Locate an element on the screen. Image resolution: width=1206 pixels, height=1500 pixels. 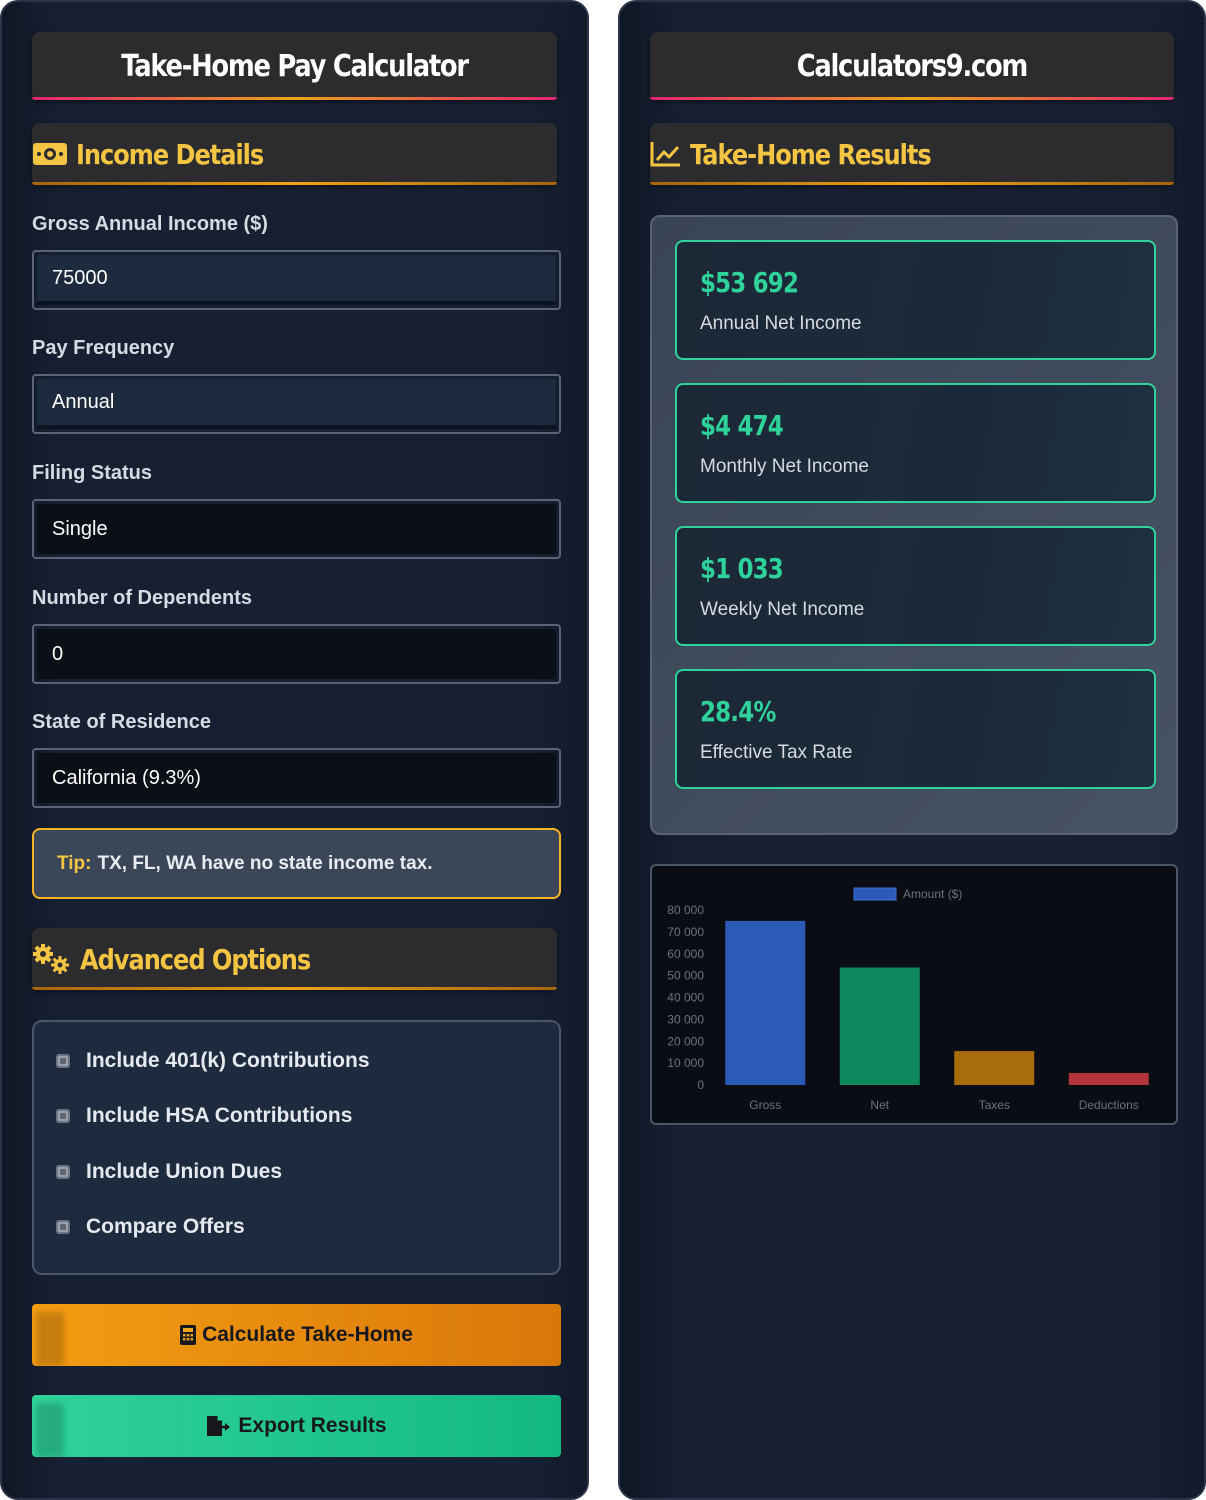
dependents-value: 0 is located at coordinates (296, 654).